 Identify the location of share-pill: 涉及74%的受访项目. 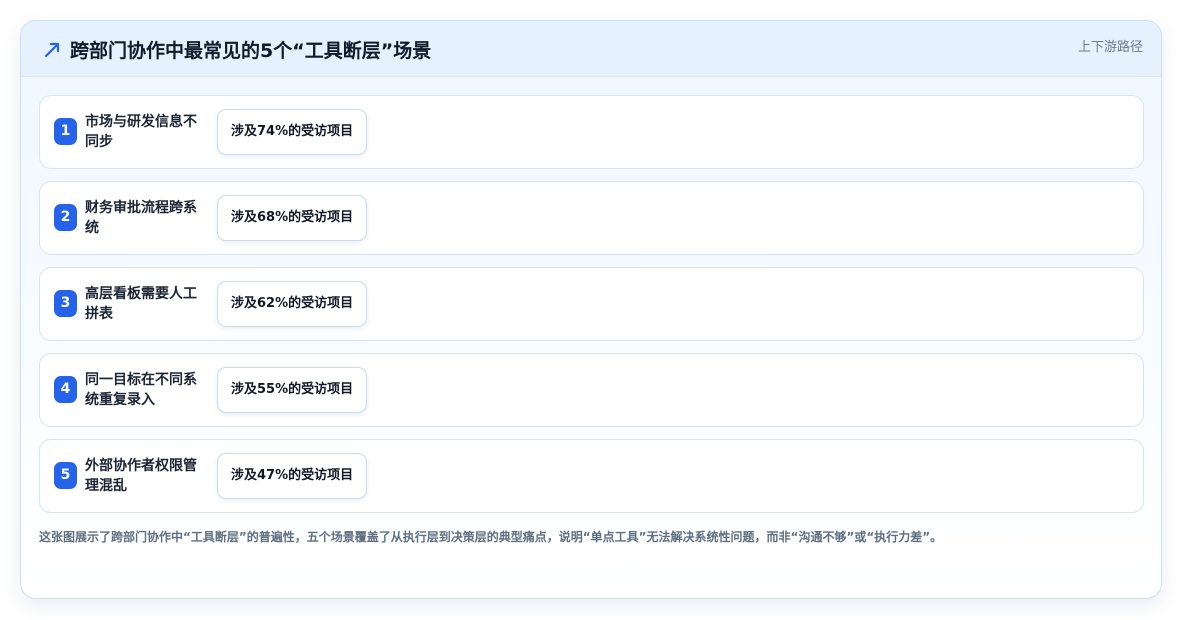
(292, 132).